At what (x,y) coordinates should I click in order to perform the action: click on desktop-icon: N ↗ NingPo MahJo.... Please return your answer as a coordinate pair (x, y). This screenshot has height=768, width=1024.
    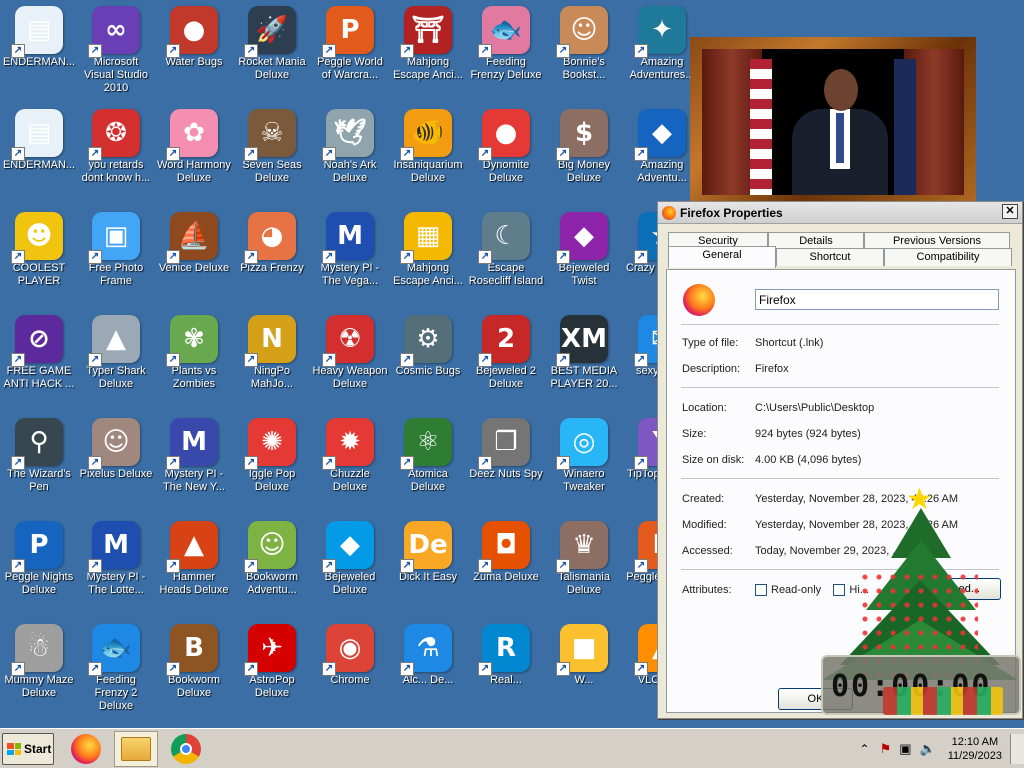
    Looking at the image, I should click on (272, 359).